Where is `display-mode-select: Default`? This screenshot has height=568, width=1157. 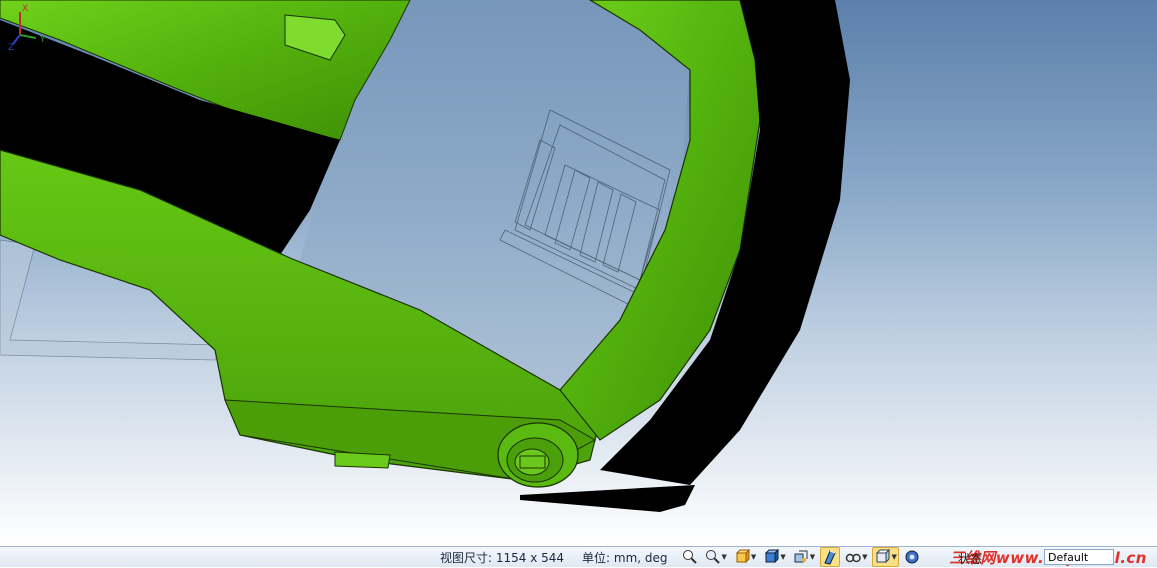
display-mode-select: Default is located at coordinates (1079, 557).